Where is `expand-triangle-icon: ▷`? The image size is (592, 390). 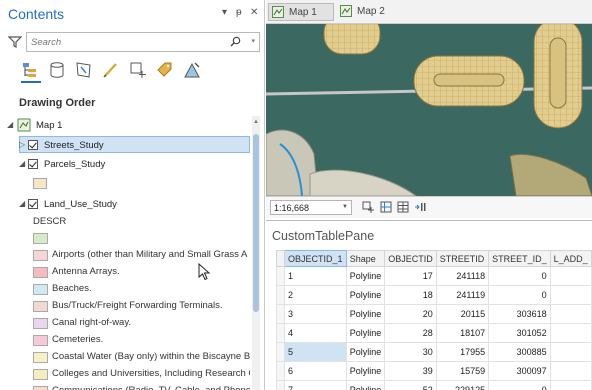 expand-triangle-icon: ▷ is located at coordinates (22, 144).